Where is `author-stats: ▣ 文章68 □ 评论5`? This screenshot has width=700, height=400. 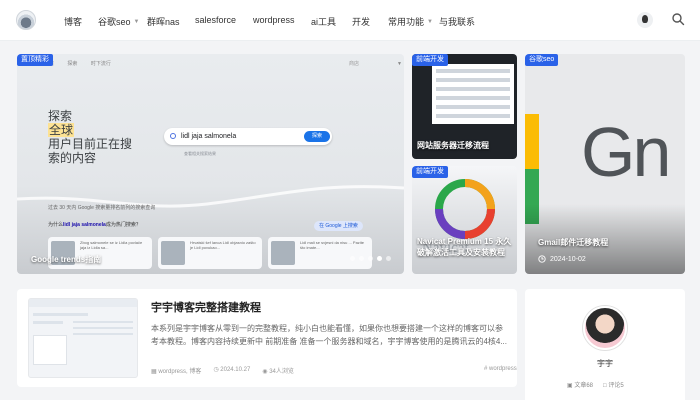 author-stats: ▣ 文章68 □ 评论5 is located at coordinates (595, 384).